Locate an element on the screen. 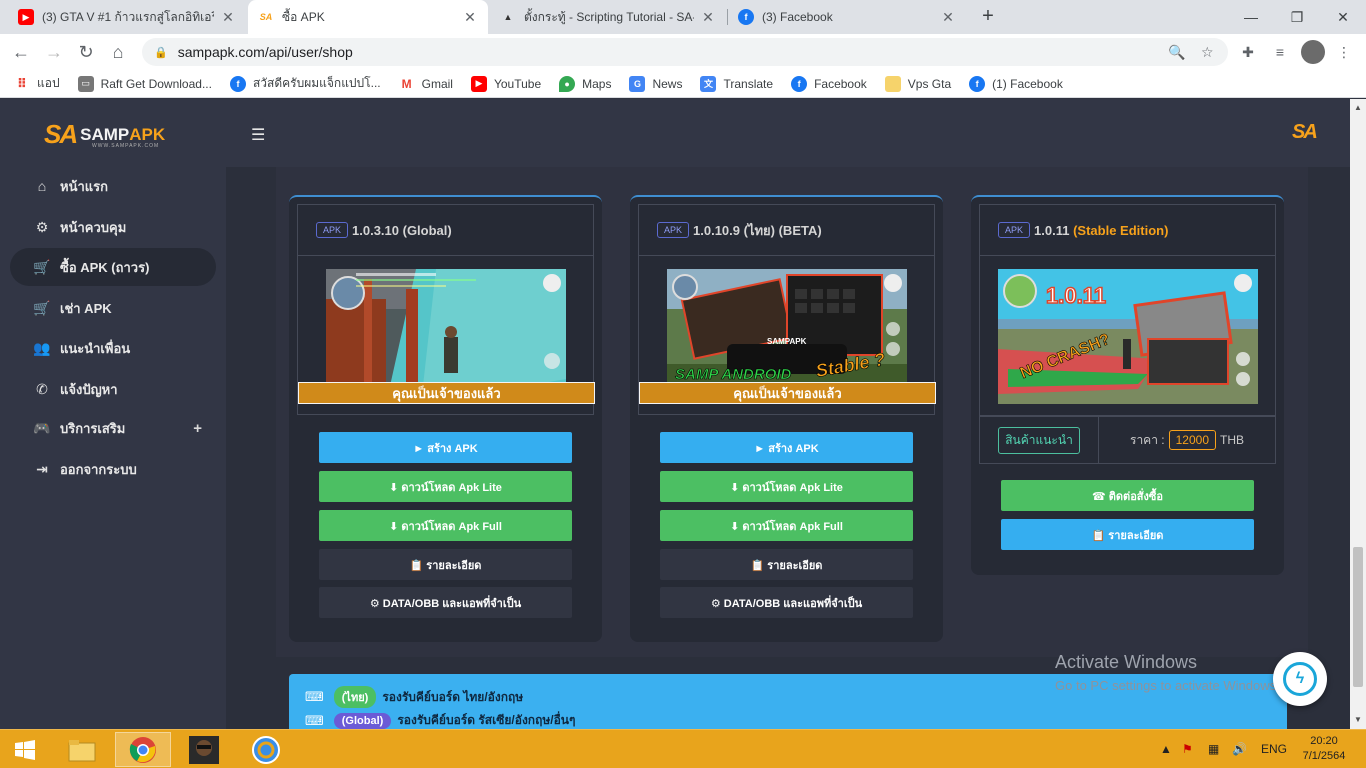  globe-app-button is located at coordinates (266, 749).